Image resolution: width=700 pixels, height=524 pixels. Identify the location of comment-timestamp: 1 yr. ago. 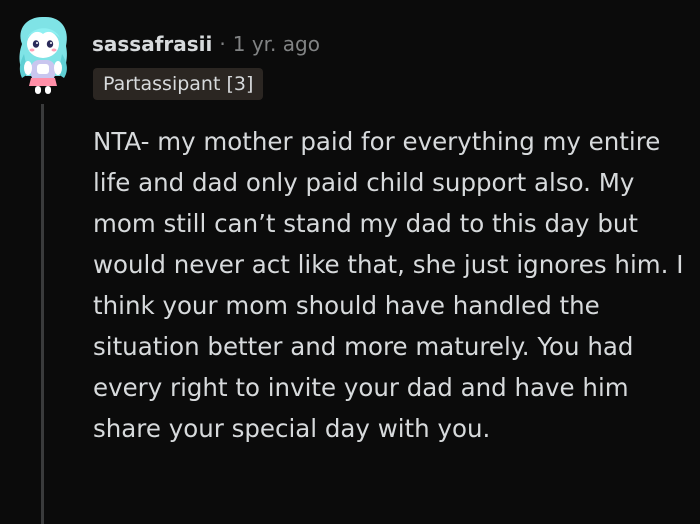
(276, 44).